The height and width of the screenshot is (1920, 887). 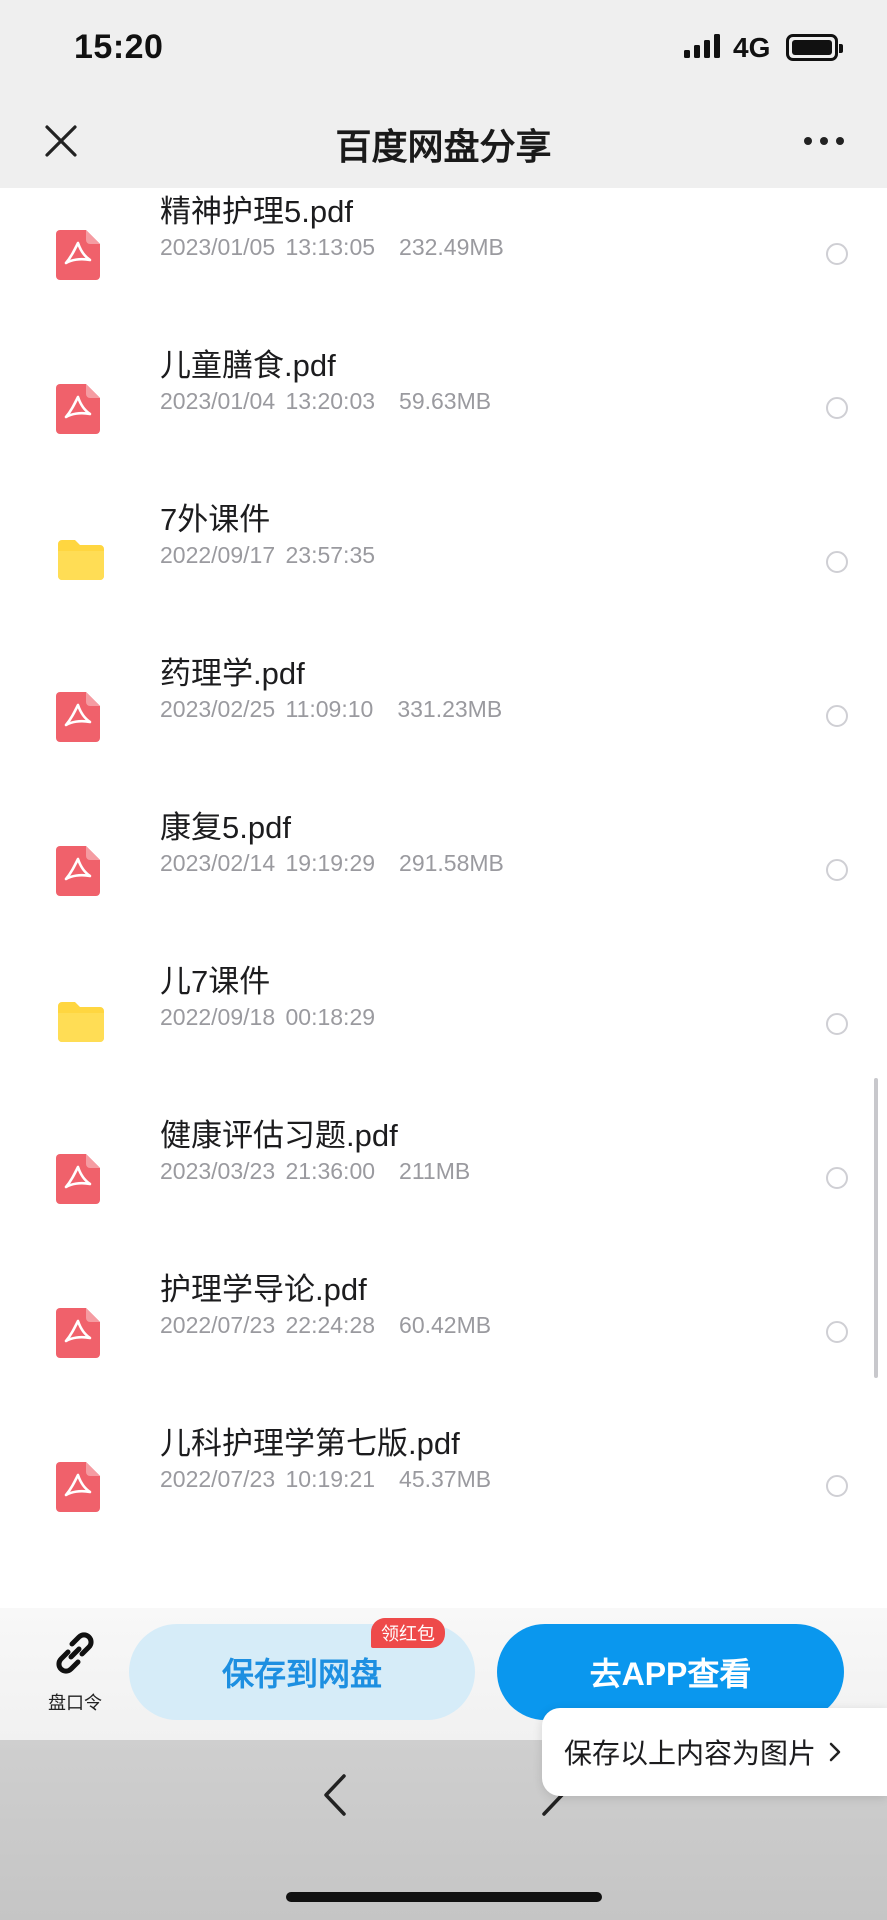 What do you see at coordinates (444, 1897) in the screenshot?
I see `home-indicator` at bounding box center [444, 1897].